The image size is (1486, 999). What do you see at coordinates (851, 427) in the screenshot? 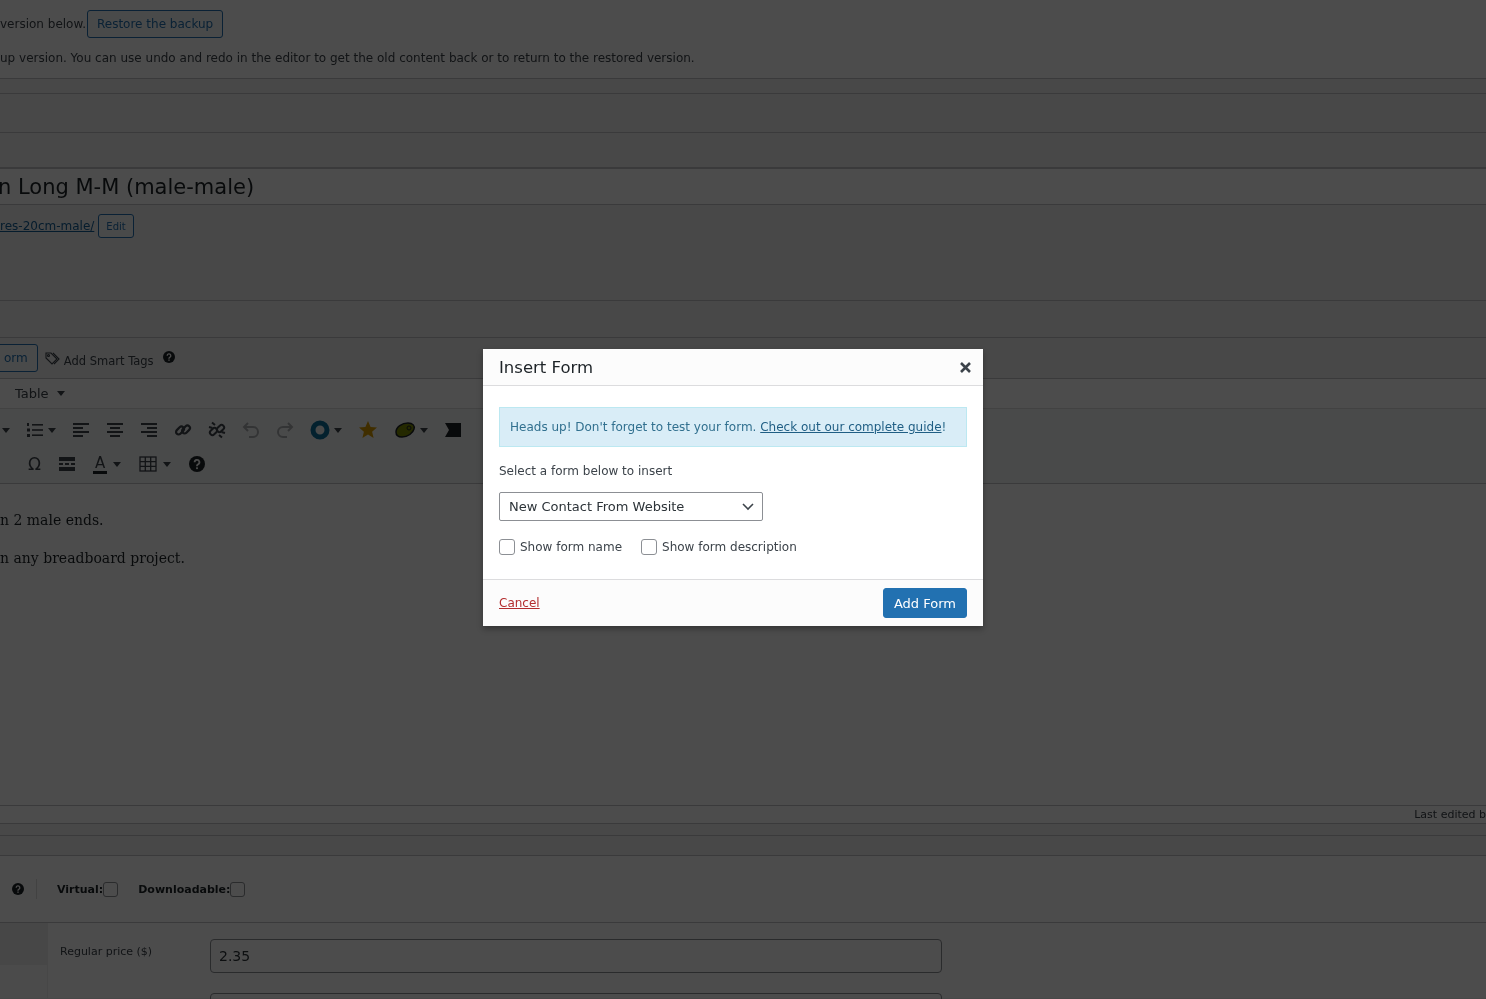
I see `guide-link: Check out our complete guide` at bounding box center [851, 427].